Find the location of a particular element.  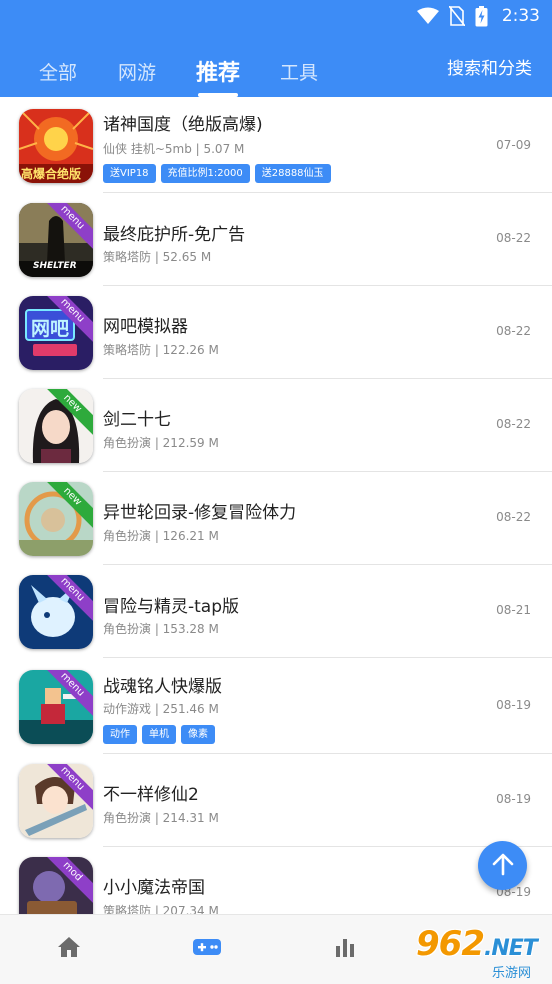

app-date: 07-09 is located at coordinates (513, 145).